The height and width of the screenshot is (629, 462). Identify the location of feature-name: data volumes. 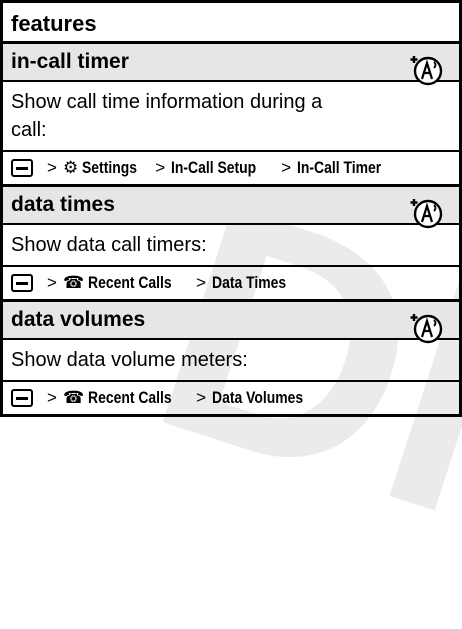
(231, 321).